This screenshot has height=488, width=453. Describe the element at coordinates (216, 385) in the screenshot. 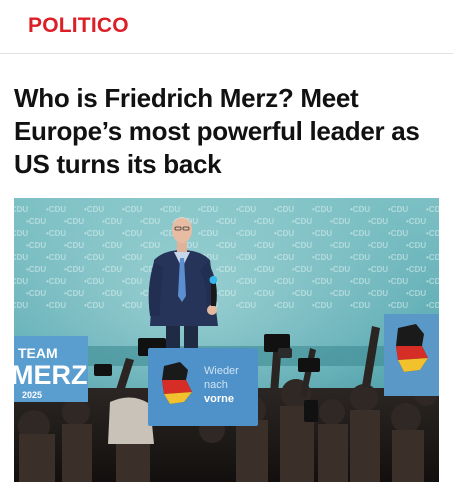

I see `sign-nach-text: nach` at that location.